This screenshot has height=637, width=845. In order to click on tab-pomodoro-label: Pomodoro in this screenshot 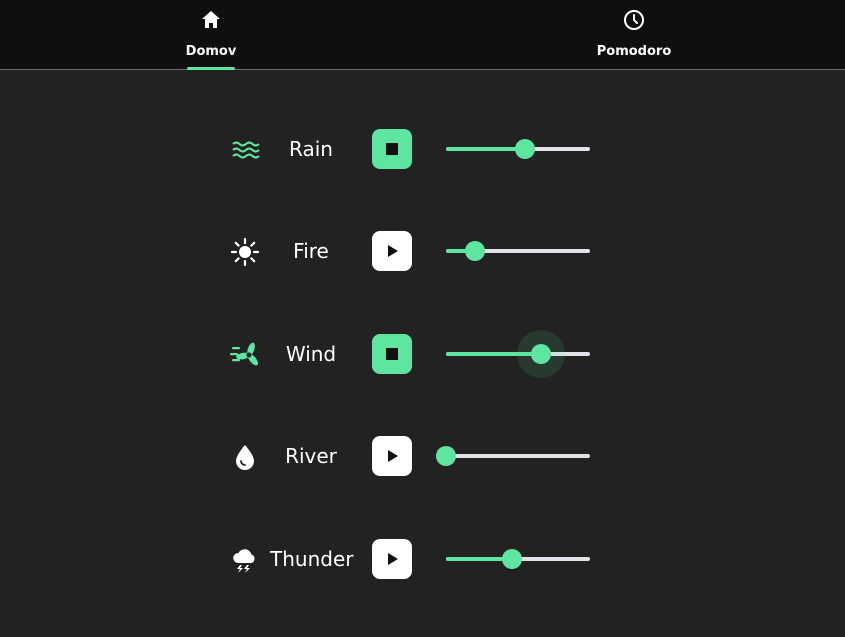, I will do `click(634, 51)`.